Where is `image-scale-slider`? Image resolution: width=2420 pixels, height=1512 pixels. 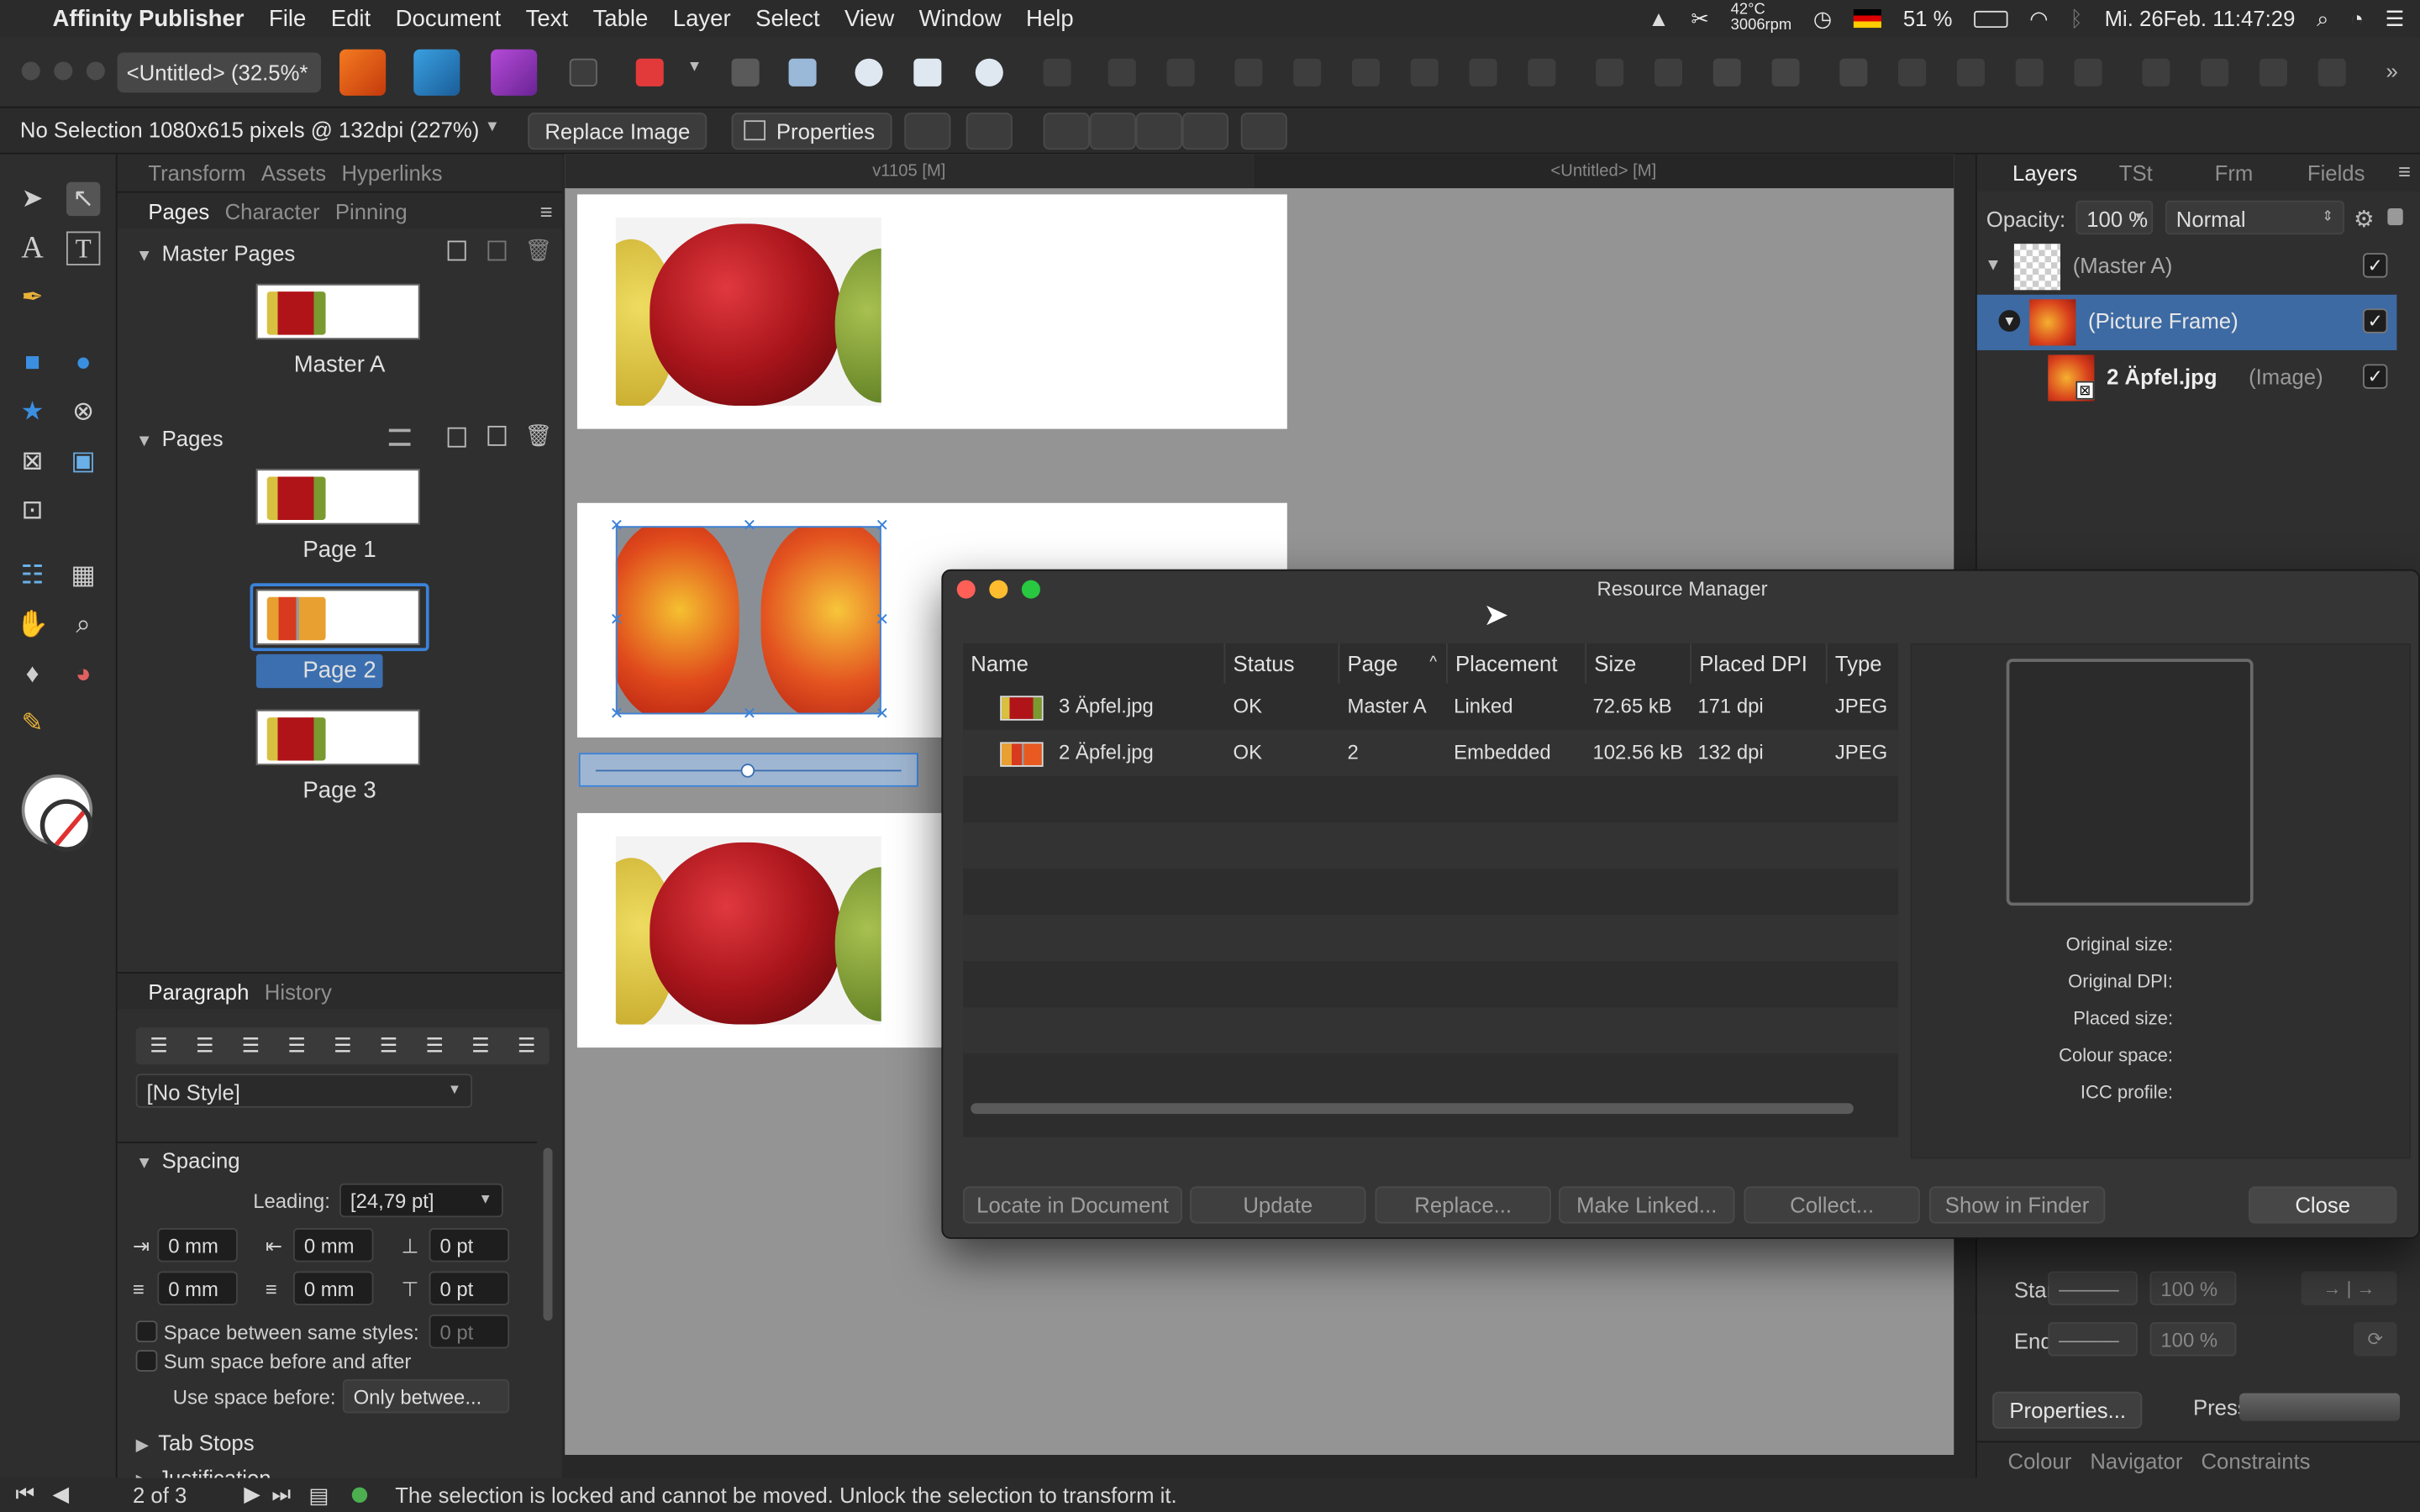 image-scale-slider is located at coordinates (748, 770).